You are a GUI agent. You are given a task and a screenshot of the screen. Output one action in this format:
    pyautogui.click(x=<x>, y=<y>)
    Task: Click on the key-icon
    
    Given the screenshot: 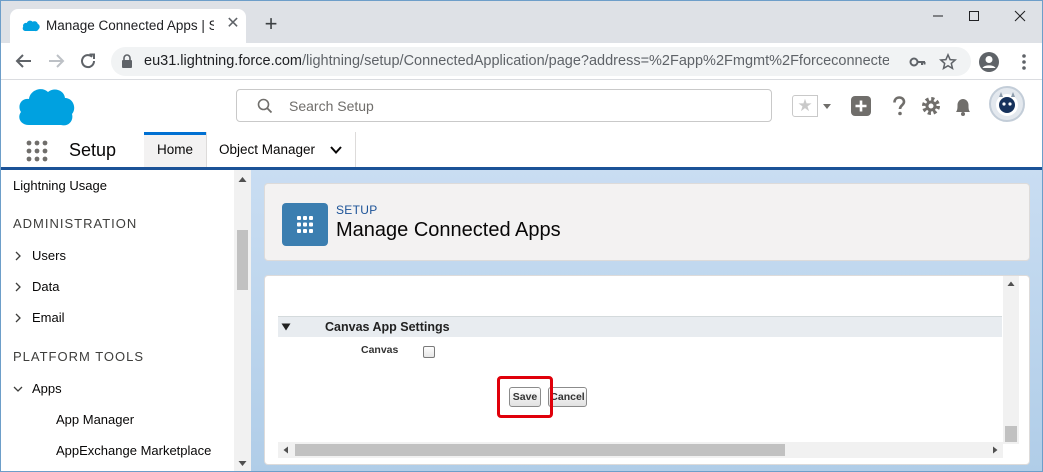 What is the action you would take?
    pyautogui.click(x=918, y=62)
    